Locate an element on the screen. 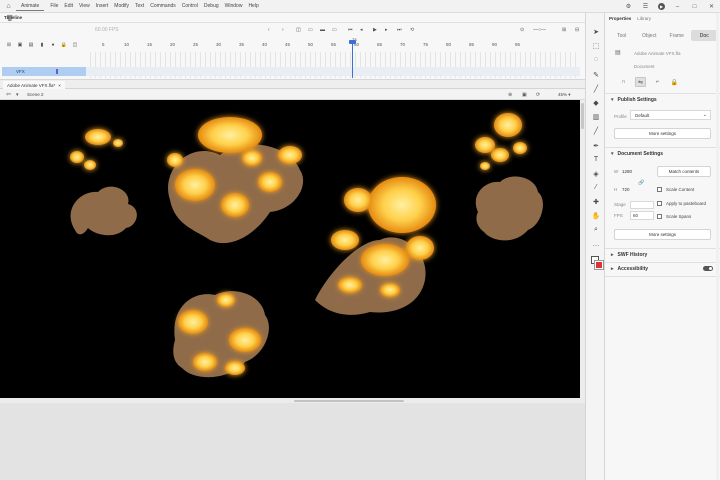  fit-icon: ⊟ is located at coordinates (577, 30).